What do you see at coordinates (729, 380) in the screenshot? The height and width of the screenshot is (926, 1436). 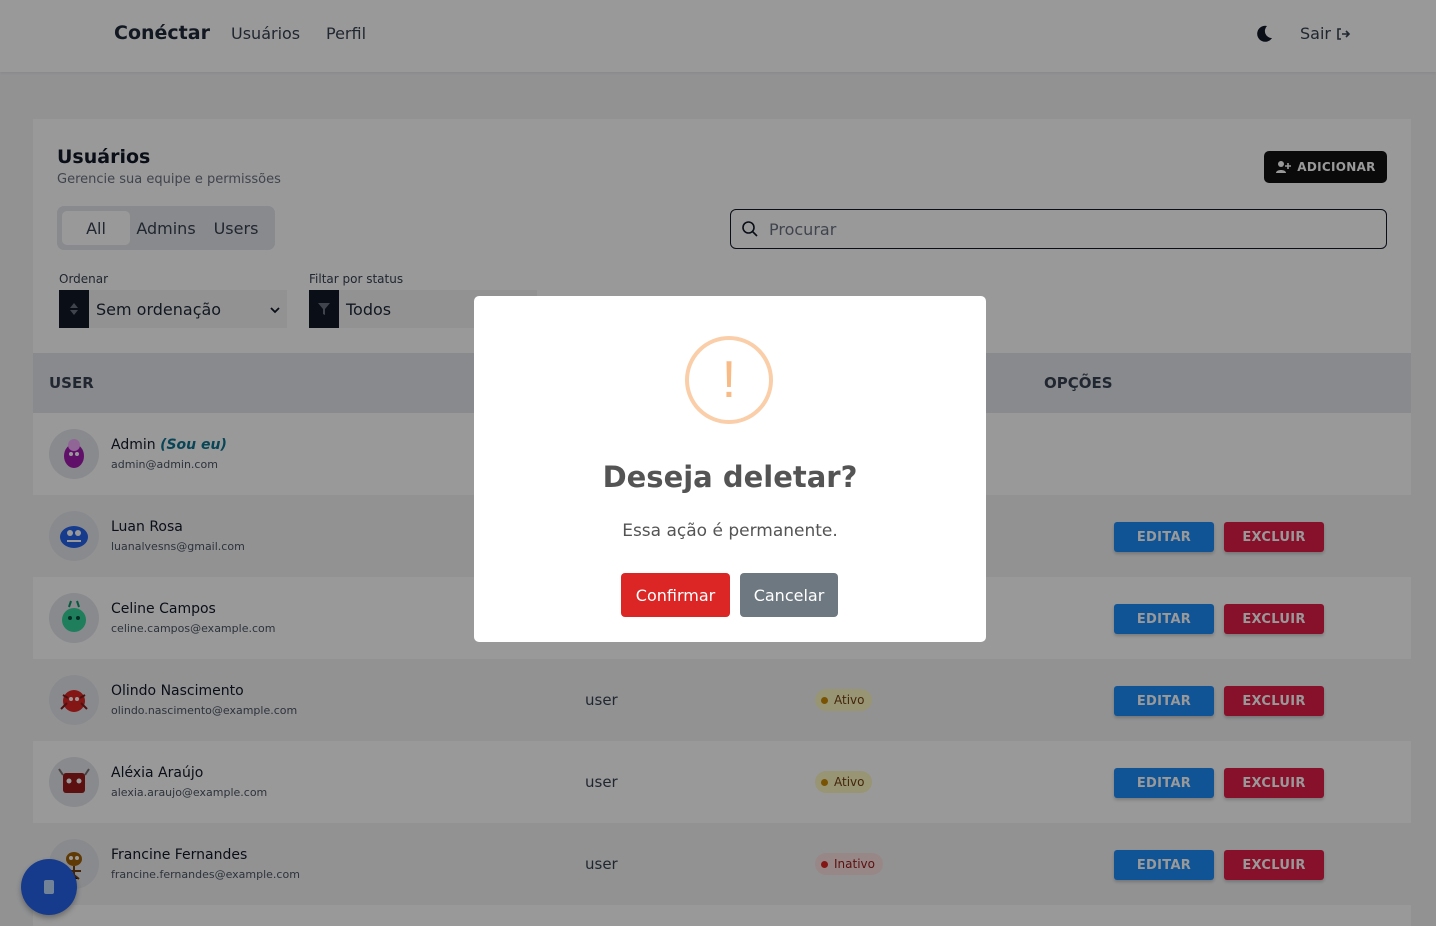 I see `warning-icon: !` at bounding box center [729, 380].